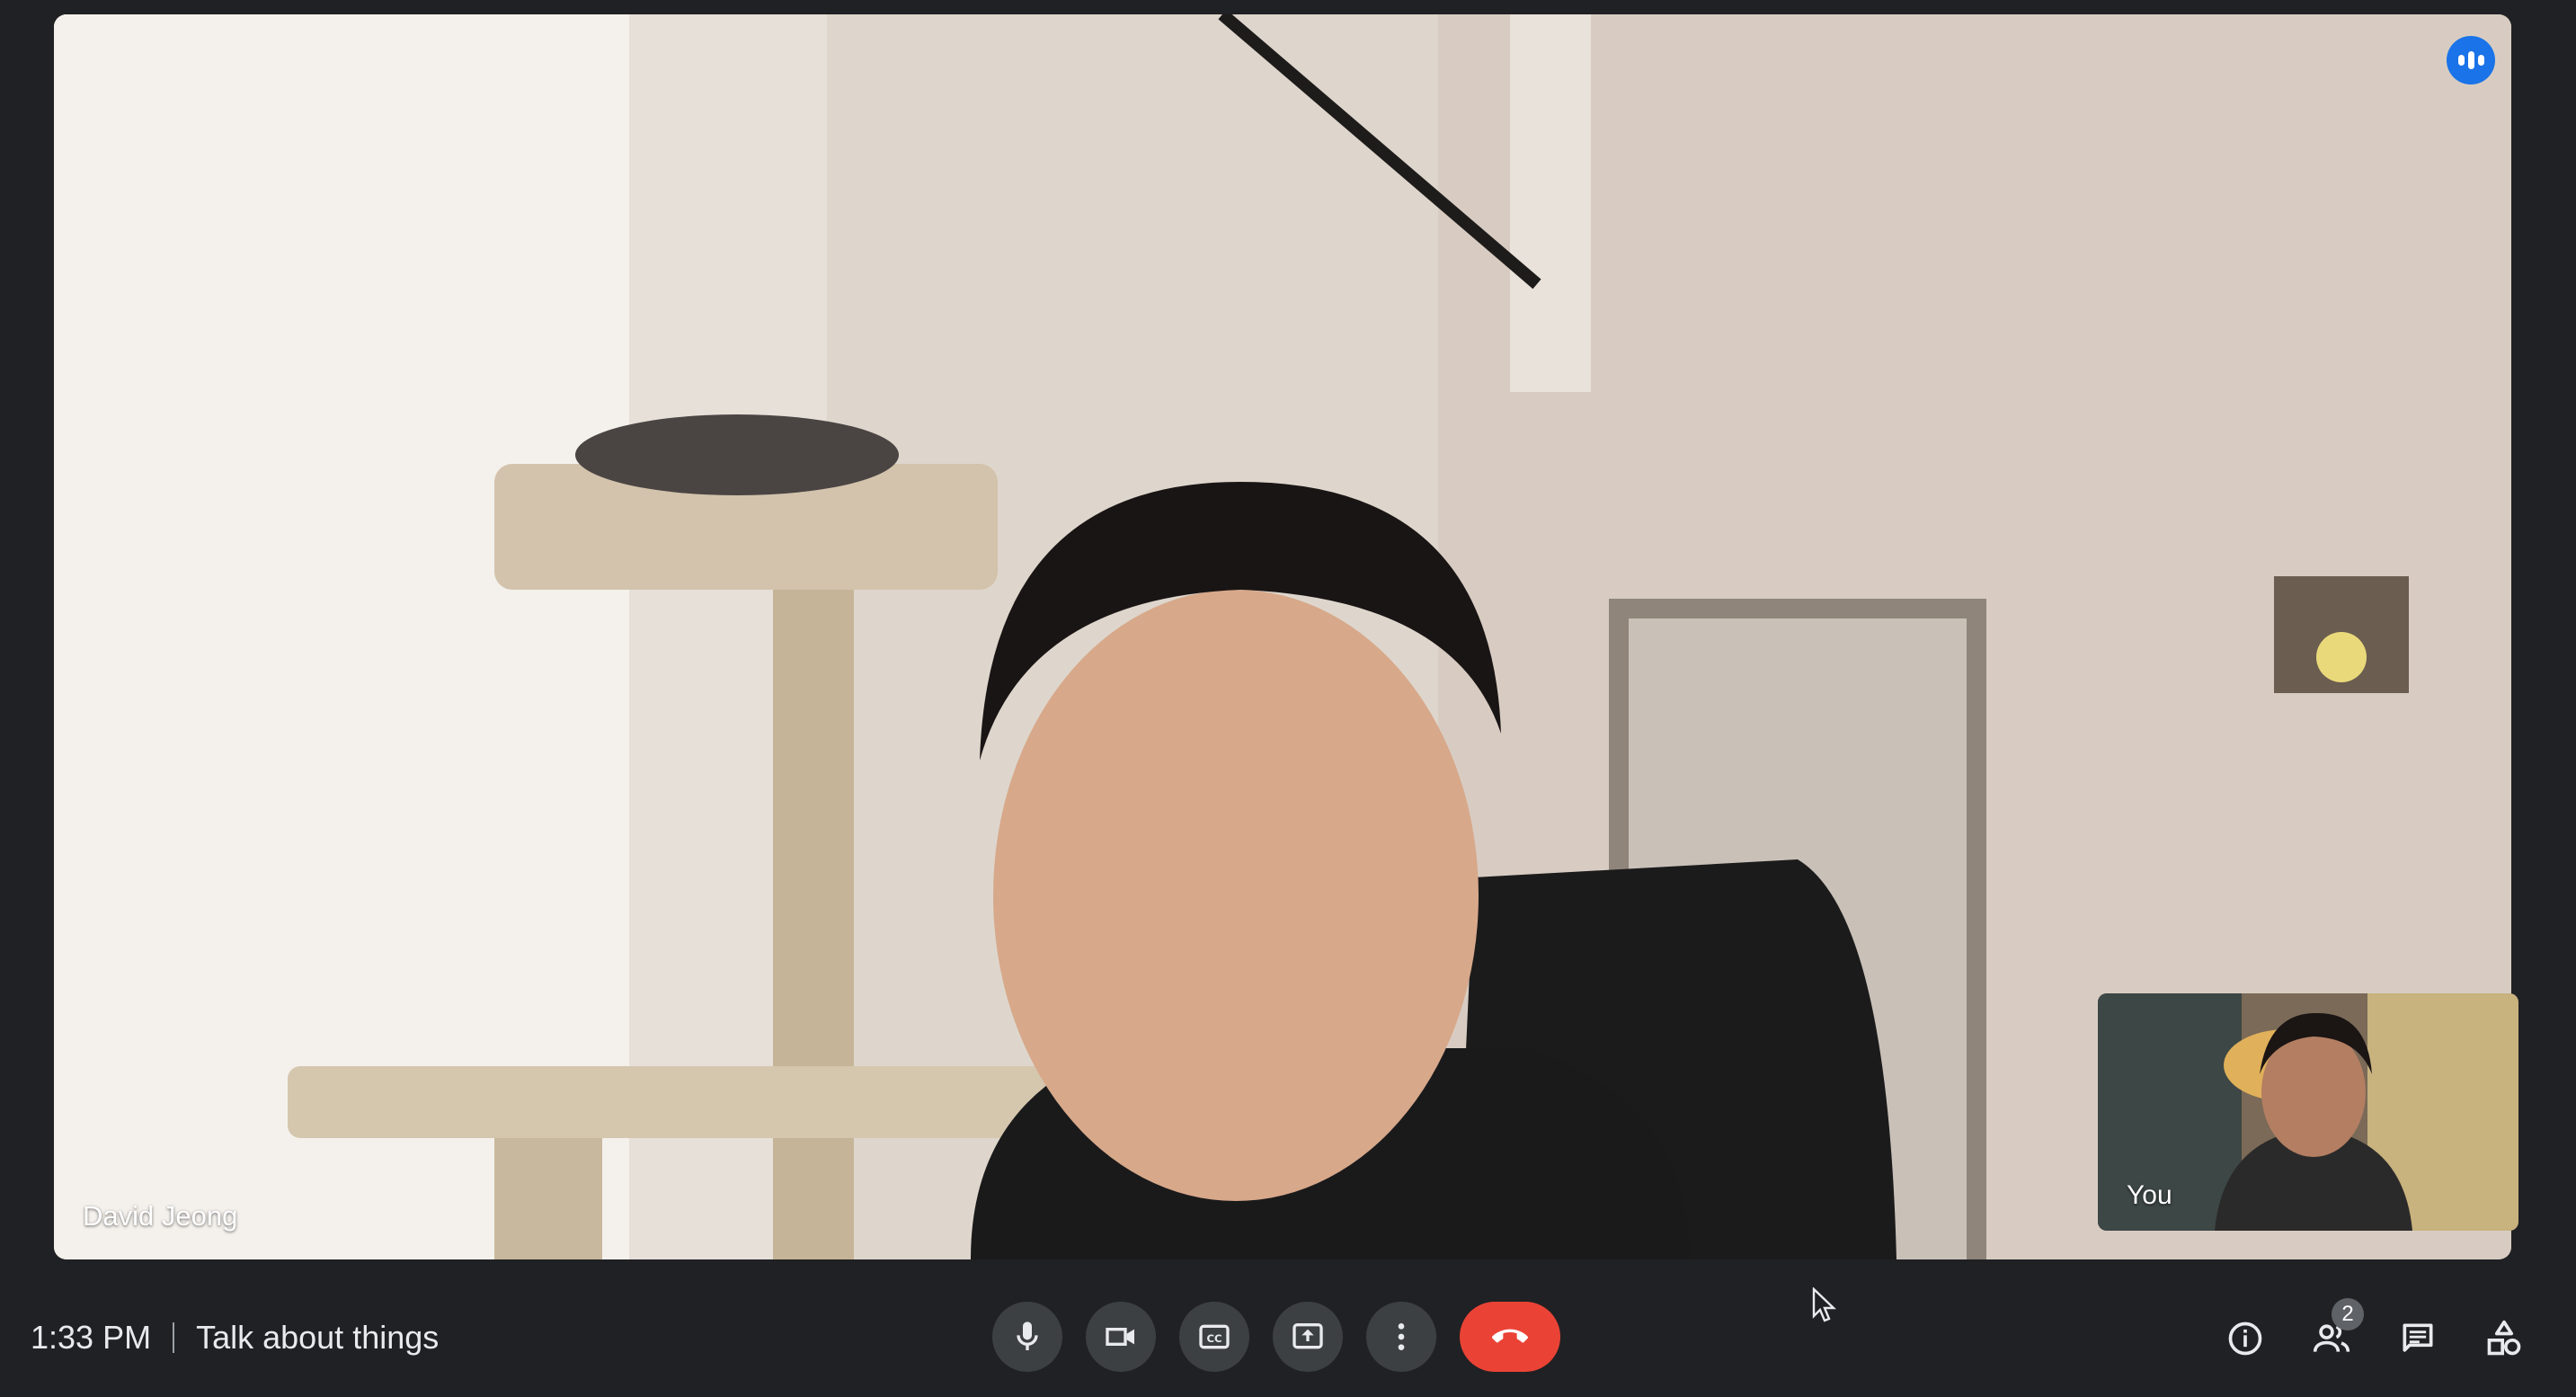 The height and width of the screenshot is (1397, 2576). What do you see at coordinates (2149, 1195) in the screenshot?
I see `self-view-label: You` at bounding box center [2149, 1195].